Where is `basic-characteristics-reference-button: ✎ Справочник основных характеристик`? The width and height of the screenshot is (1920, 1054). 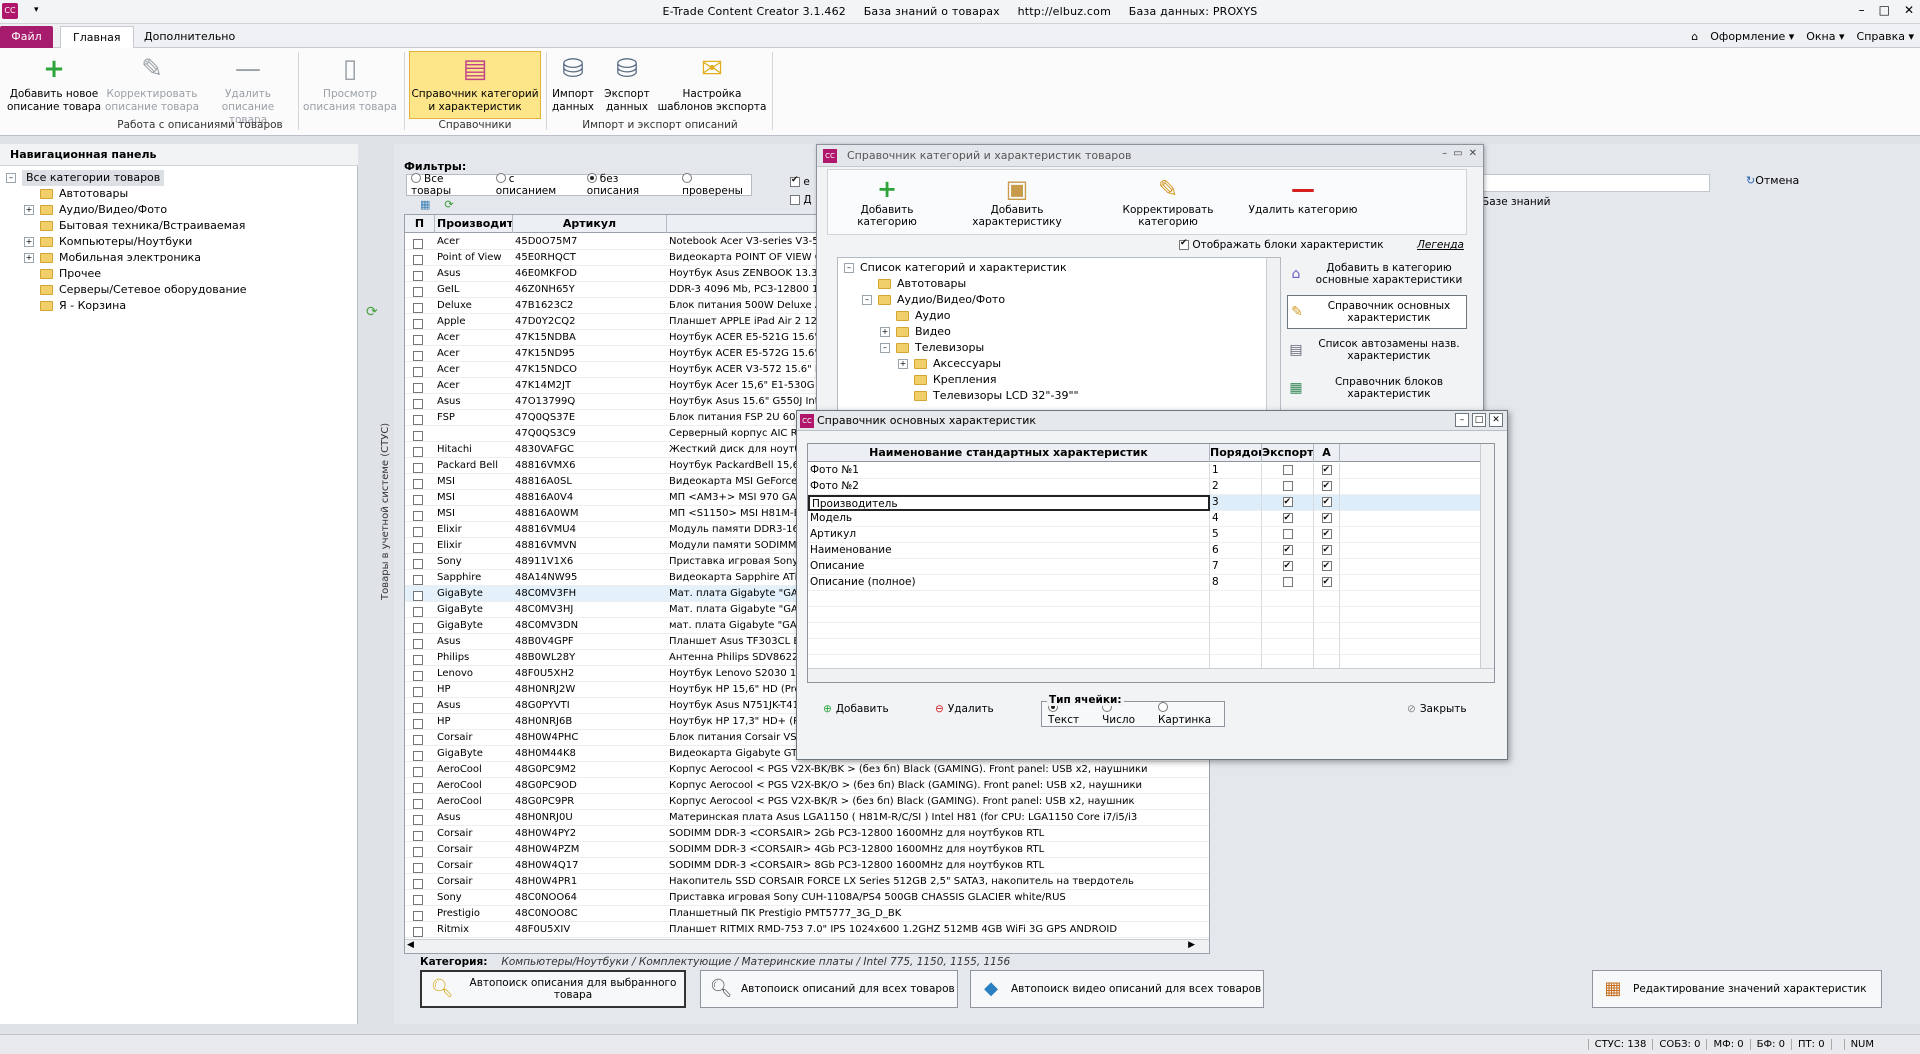
basic-characteristics-reference-button: ✎ Справочник основных характеристик is located at coordinates (1377, 312).